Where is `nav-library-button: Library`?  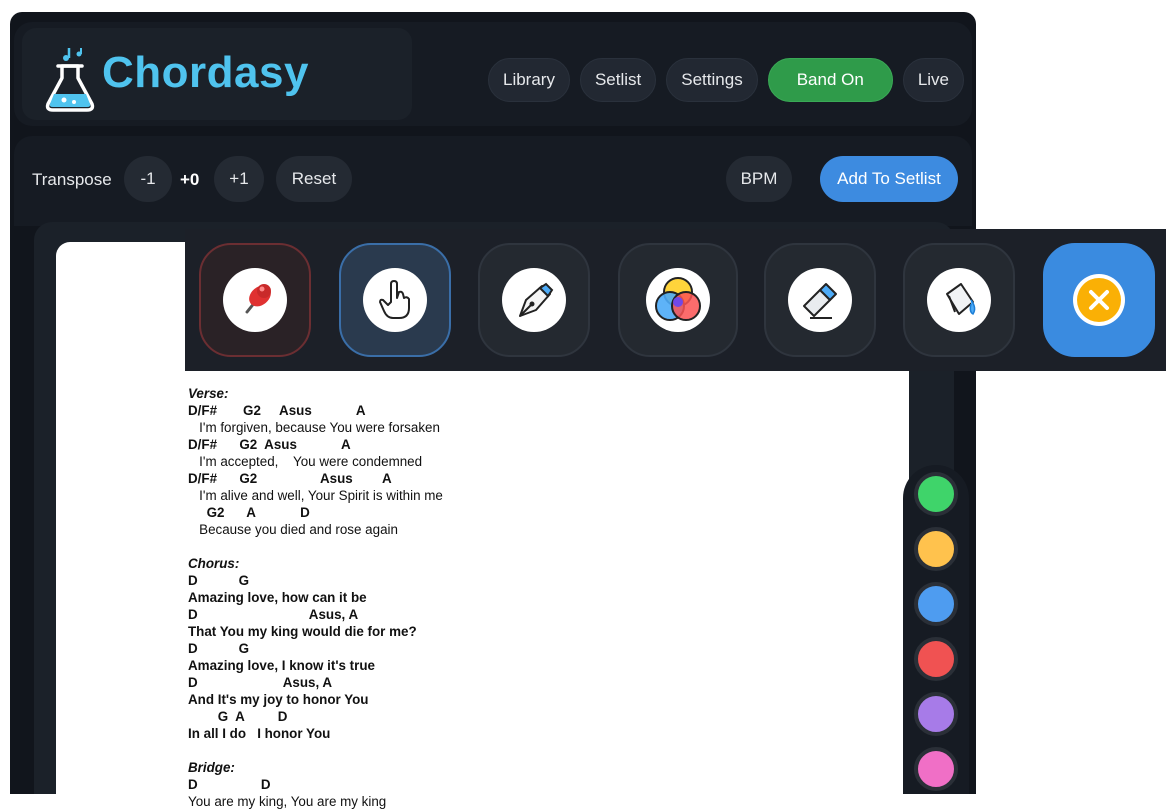 nav-library-button: Library is located at coordinates (529, 80).